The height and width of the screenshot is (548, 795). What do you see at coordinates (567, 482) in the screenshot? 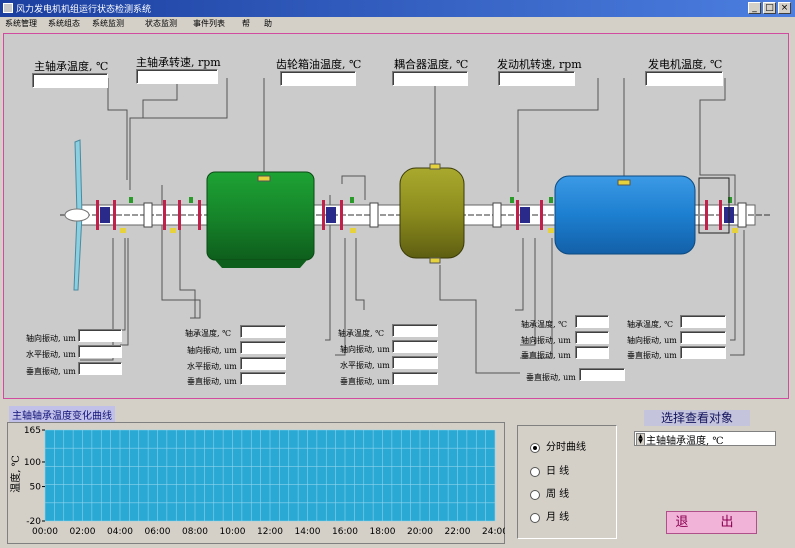
I see `period-options: 分时曲线 日 线 周 线 月 线` at bounding box center [567, 482].